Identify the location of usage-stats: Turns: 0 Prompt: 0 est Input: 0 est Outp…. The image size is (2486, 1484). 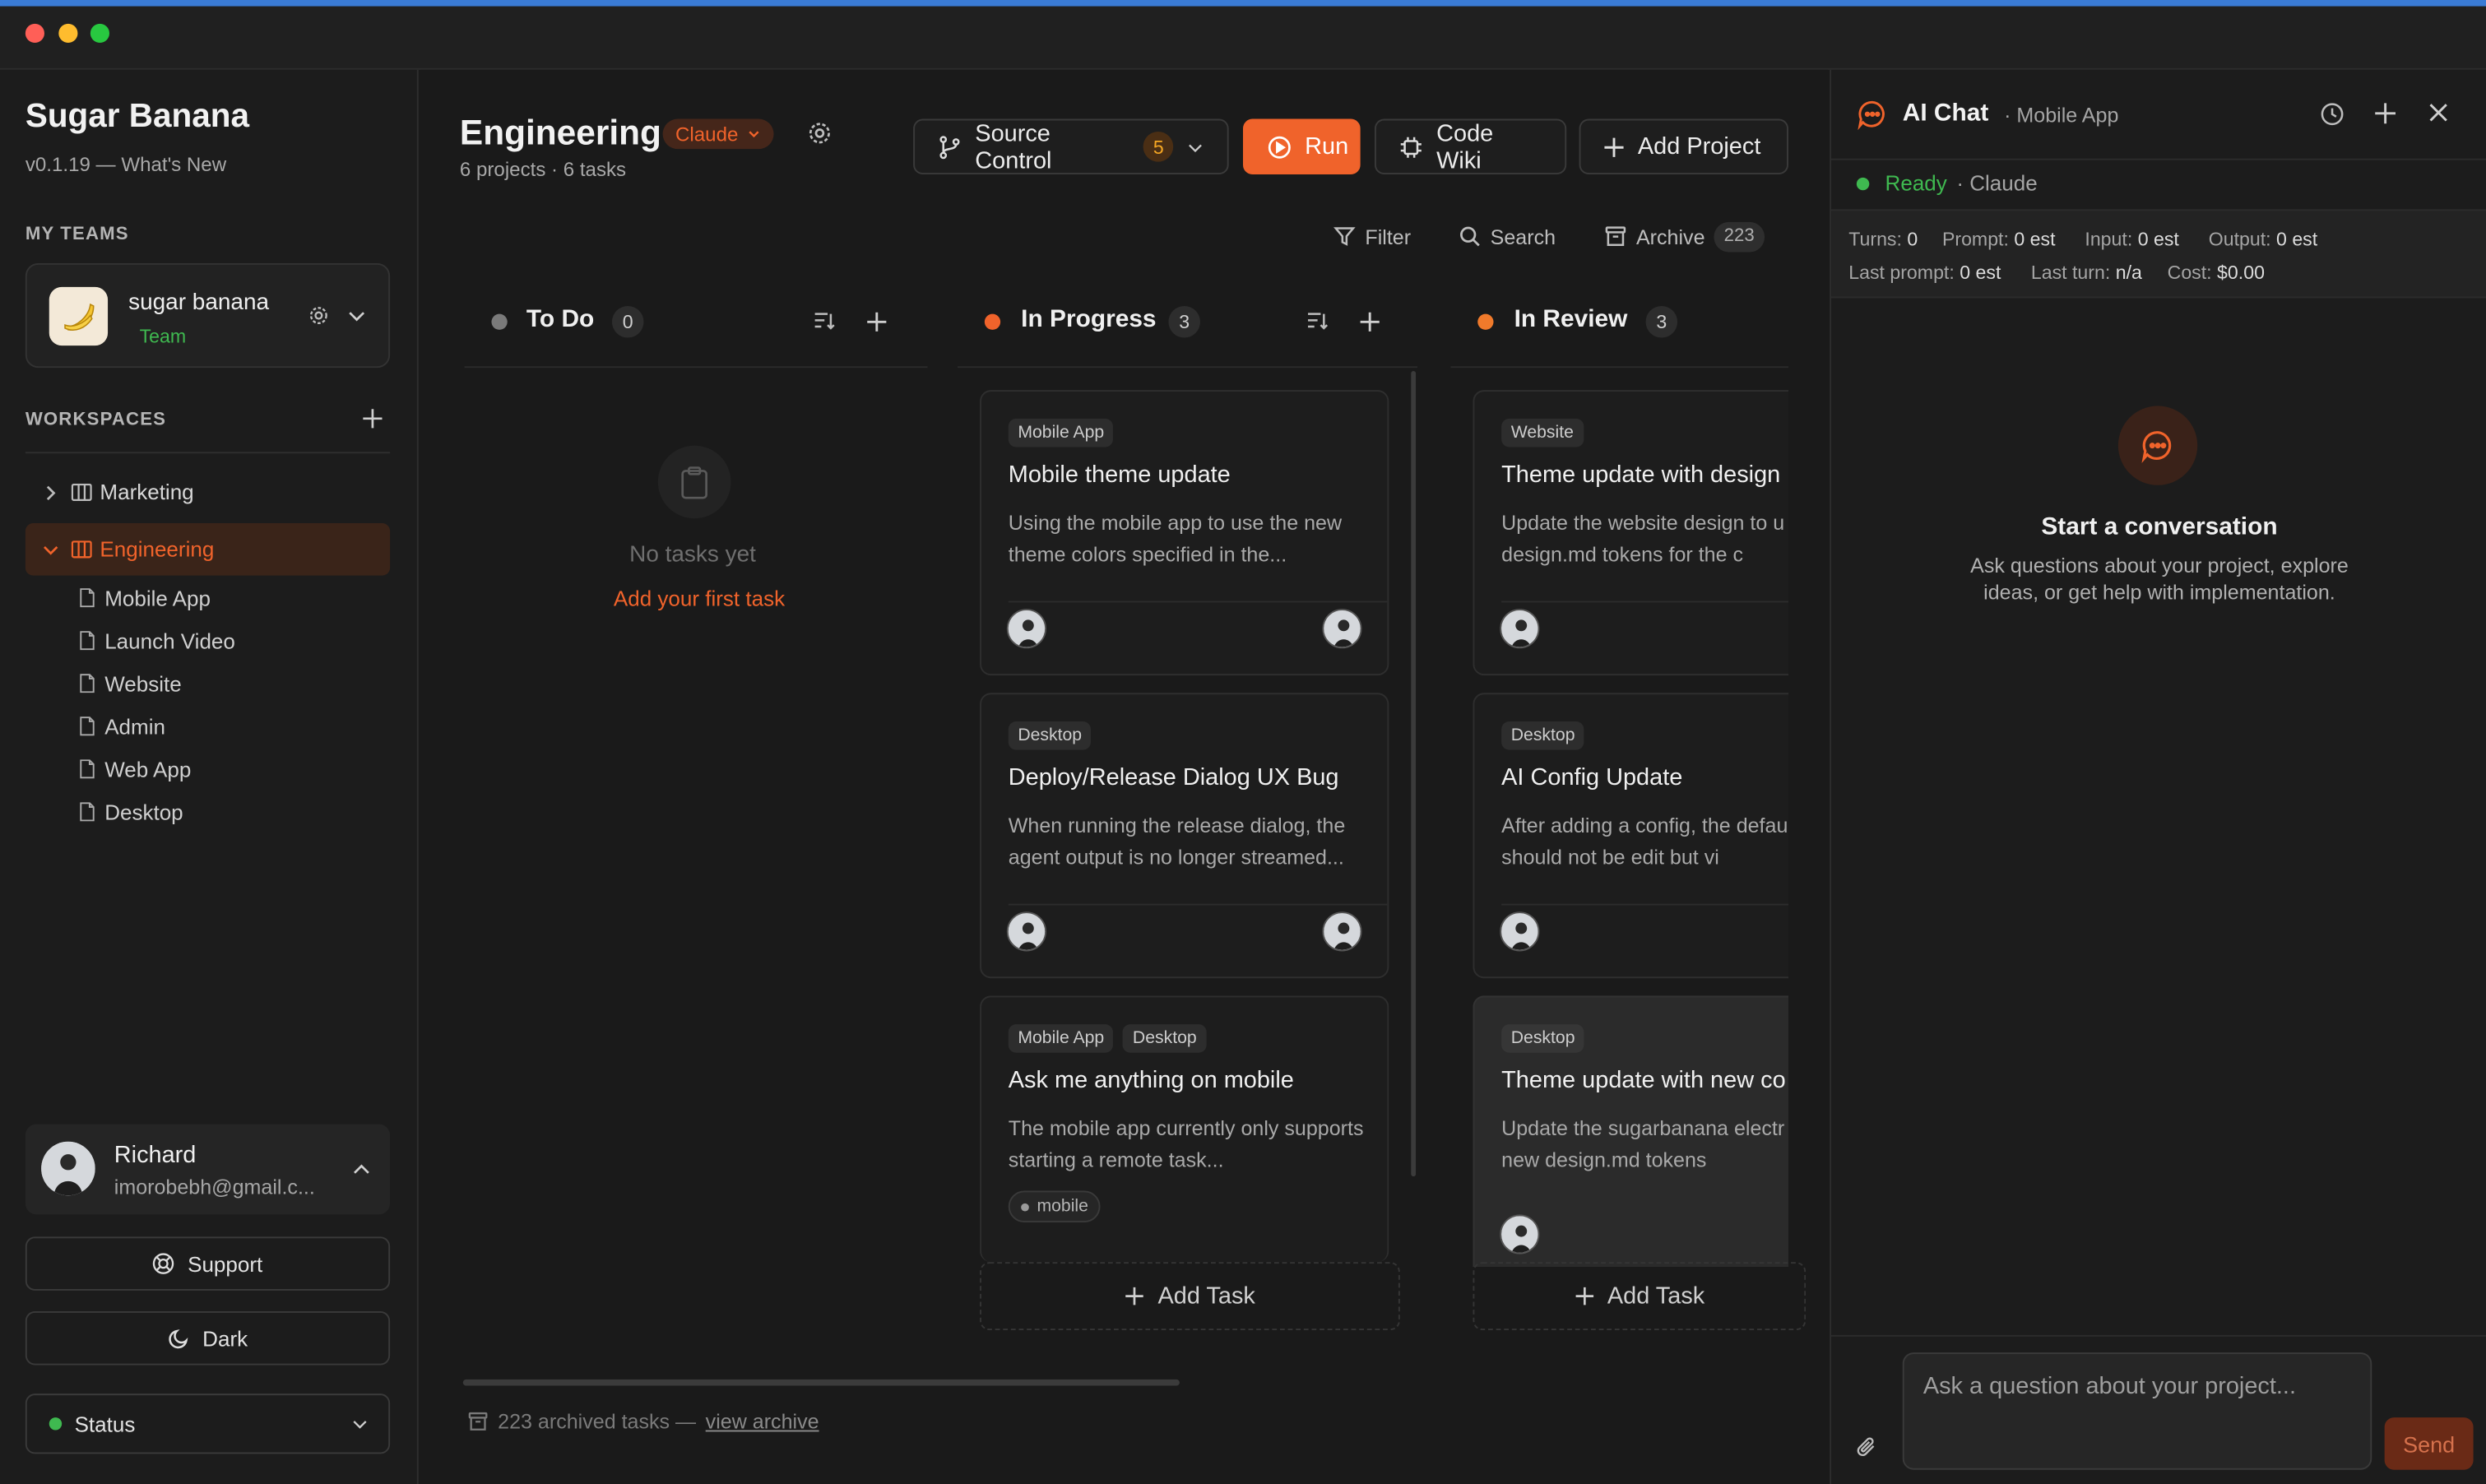
(2158, 254).